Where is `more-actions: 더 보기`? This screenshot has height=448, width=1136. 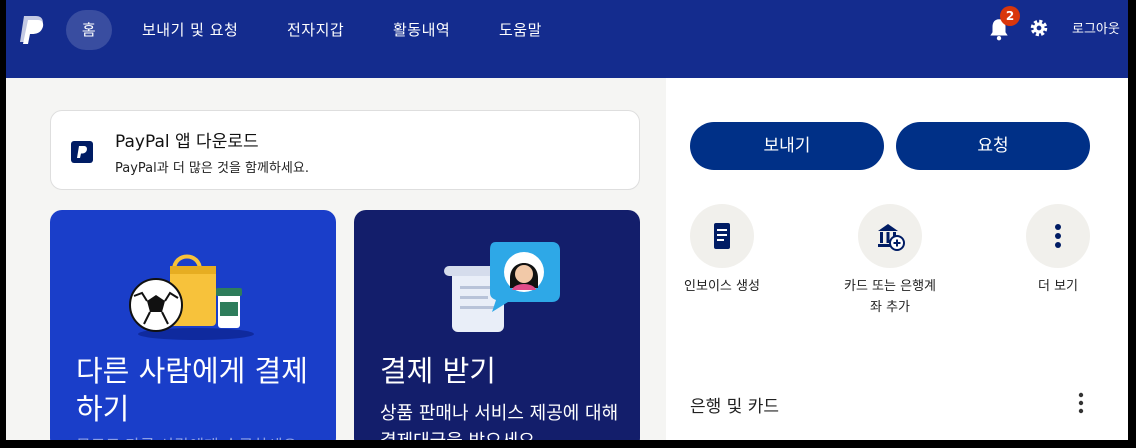
more-actions: 더 보기 is located at coordinates (1058, 250).